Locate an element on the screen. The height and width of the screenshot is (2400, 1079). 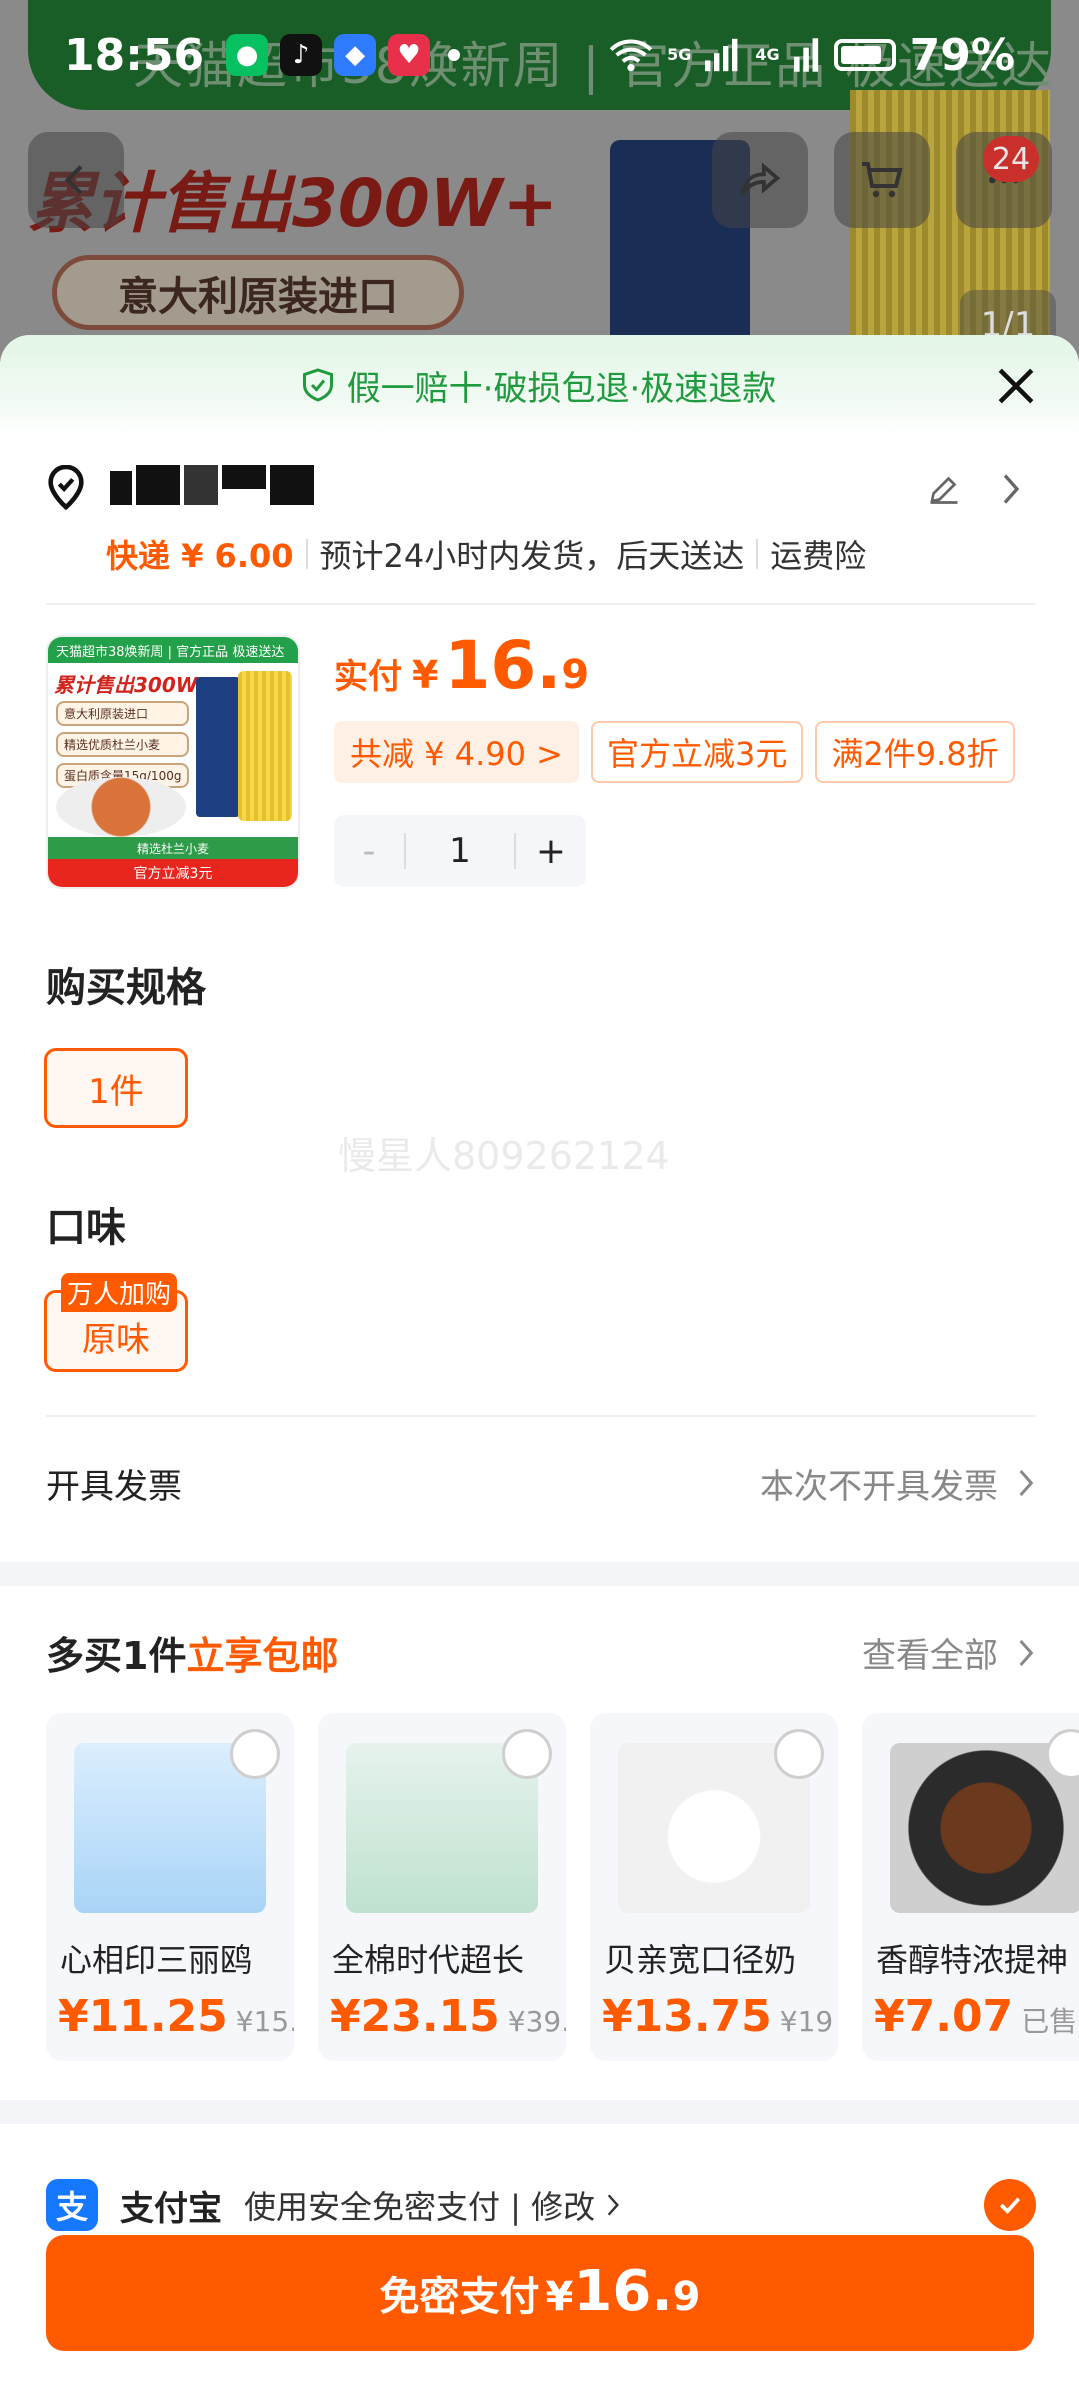
share-icon is located at coordinates (760, 178).